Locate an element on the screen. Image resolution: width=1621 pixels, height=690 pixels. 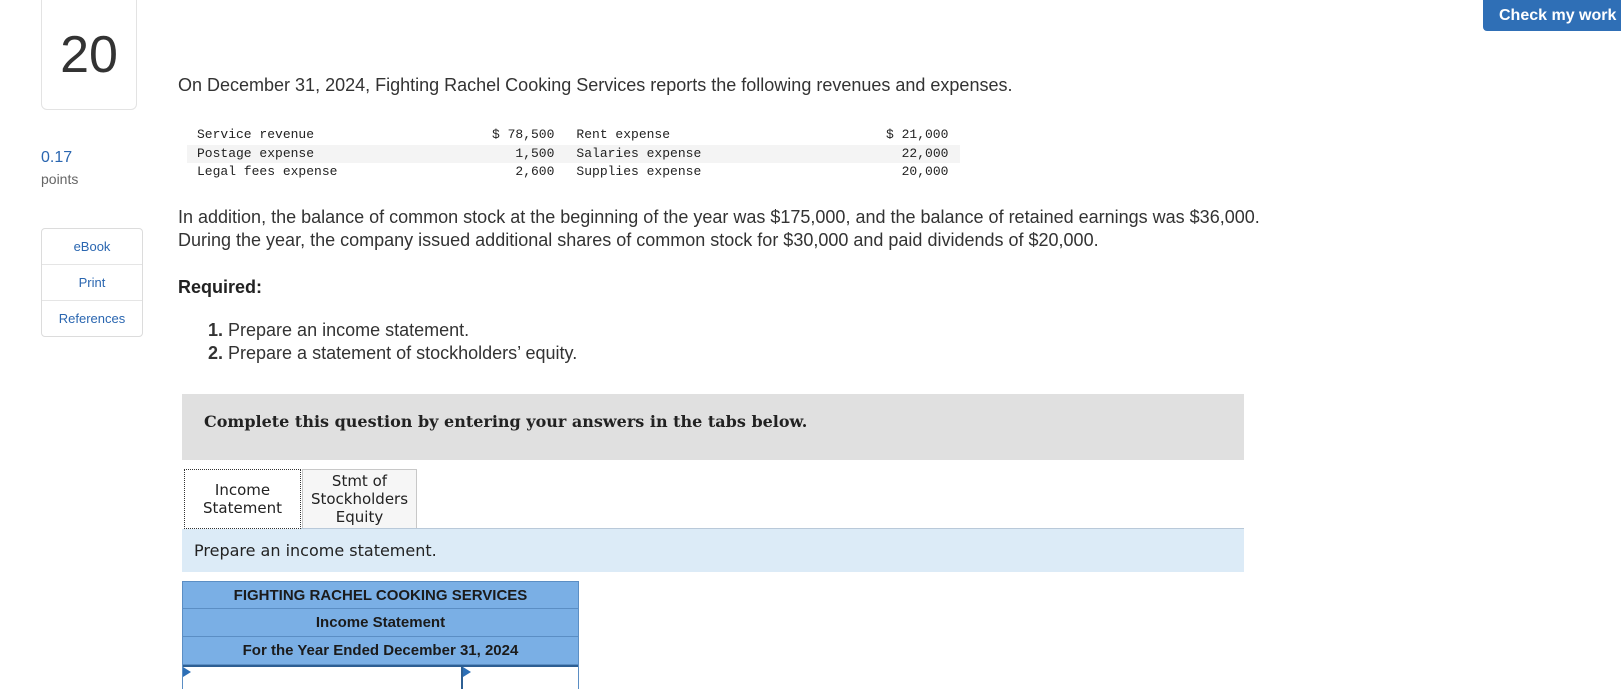
points-label: points is located at coordinates (60, 179).